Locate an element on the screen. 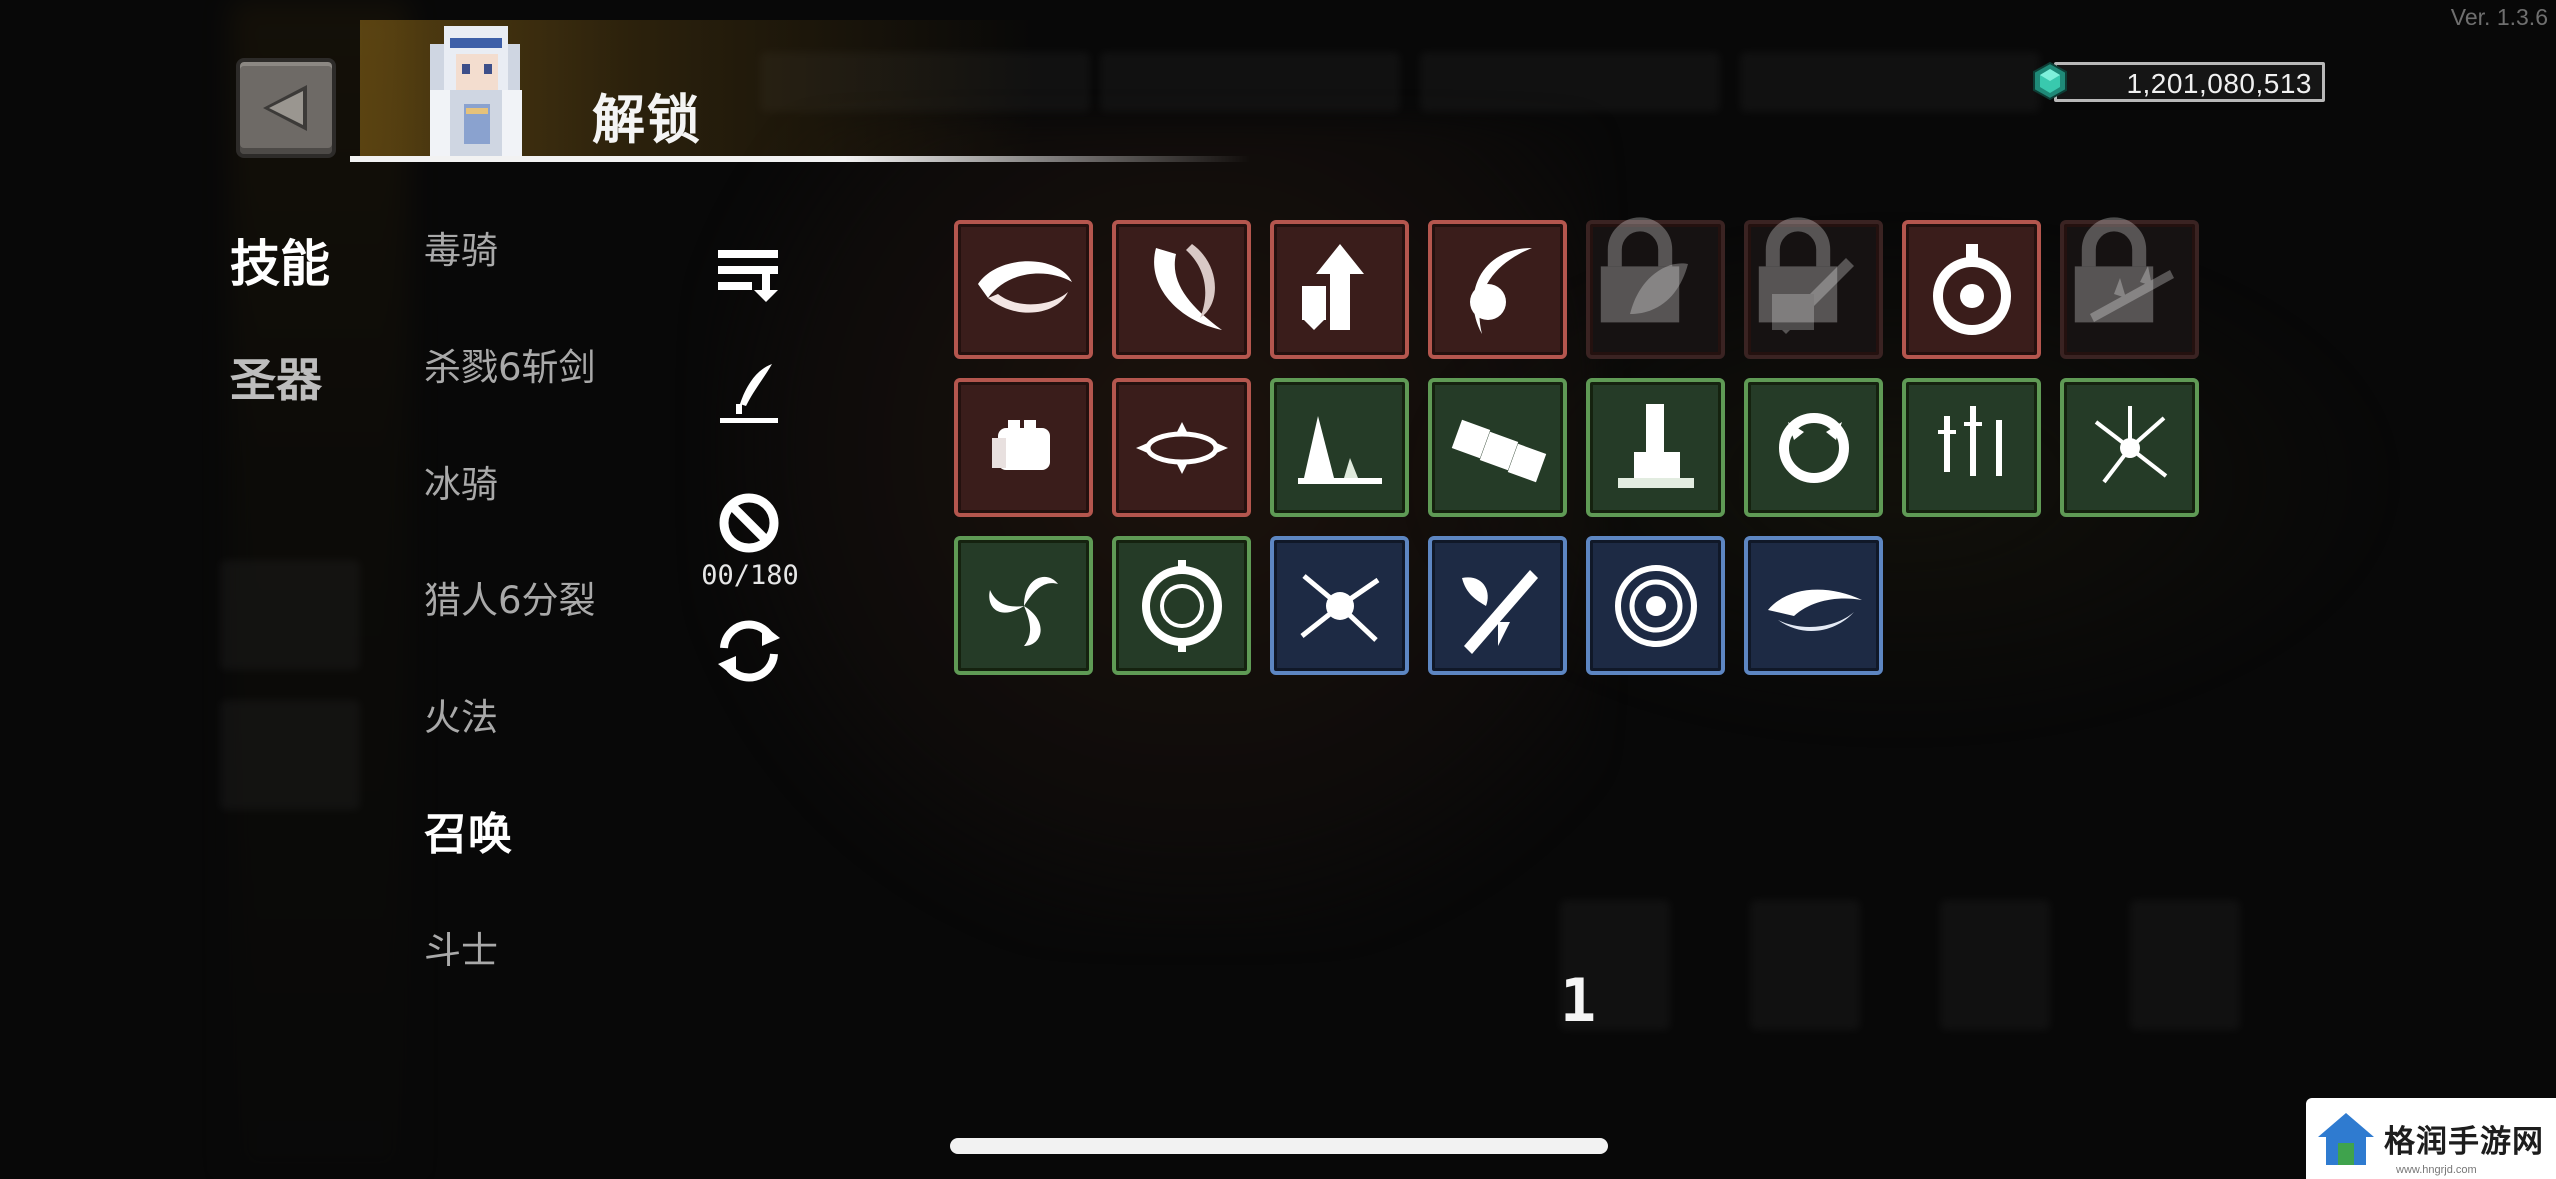  currency-display: 1,201,080,513 is located at coordinates (2177, 81).